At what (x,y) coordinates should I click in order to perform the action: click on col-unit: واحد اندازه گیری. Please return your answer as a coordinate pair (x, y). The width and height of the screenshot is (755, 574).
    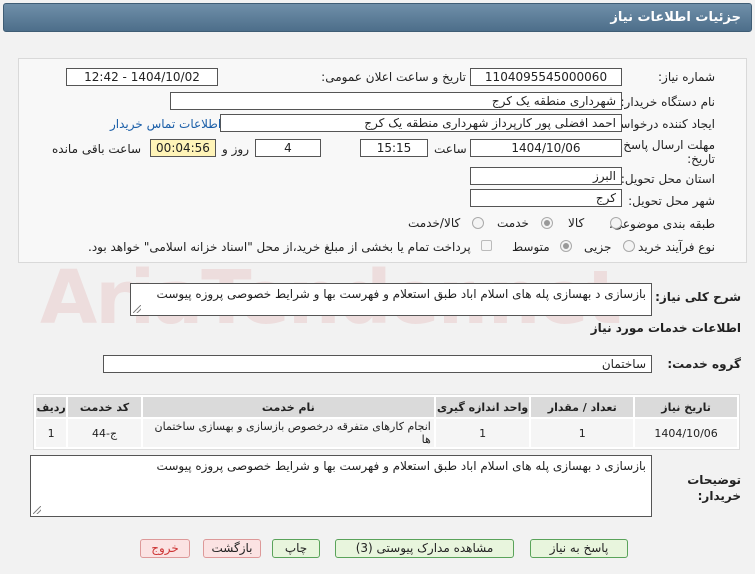
    Looking at the image, I should click on (482, 407).